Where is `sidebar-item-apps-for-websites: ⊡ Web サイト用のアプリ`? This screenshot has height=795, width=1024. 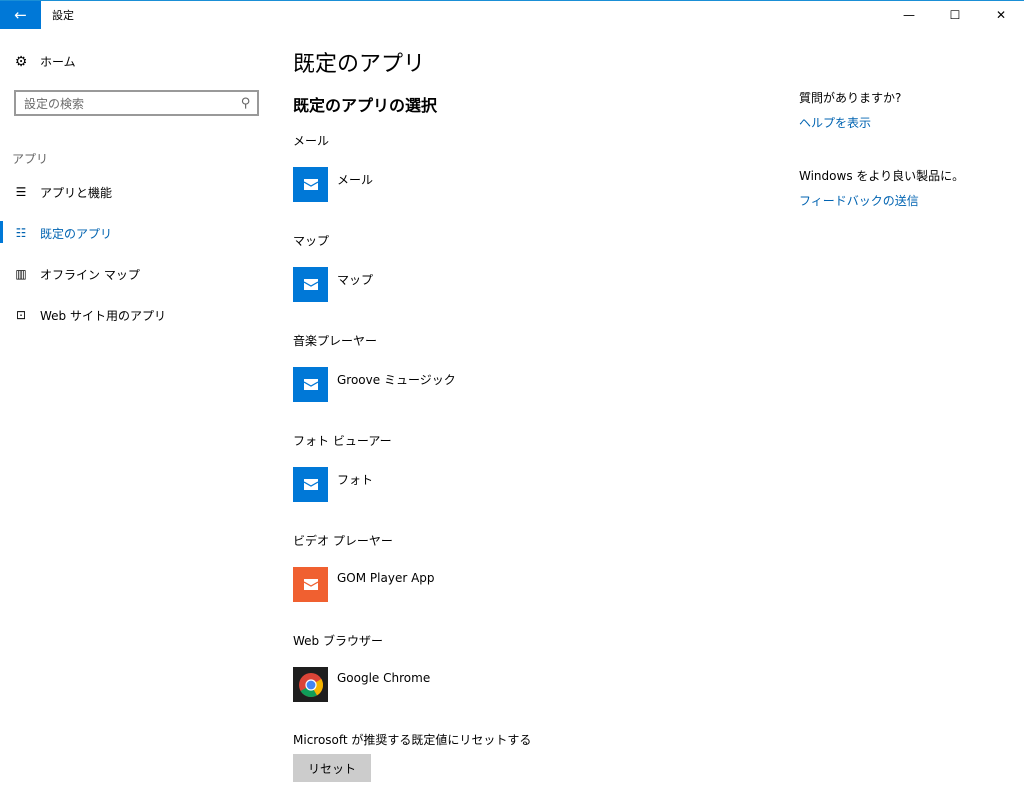 sidebar-item-apps-for-websites: ⊡ Web サイト用のアプリ is located at coordinates (137, 315).